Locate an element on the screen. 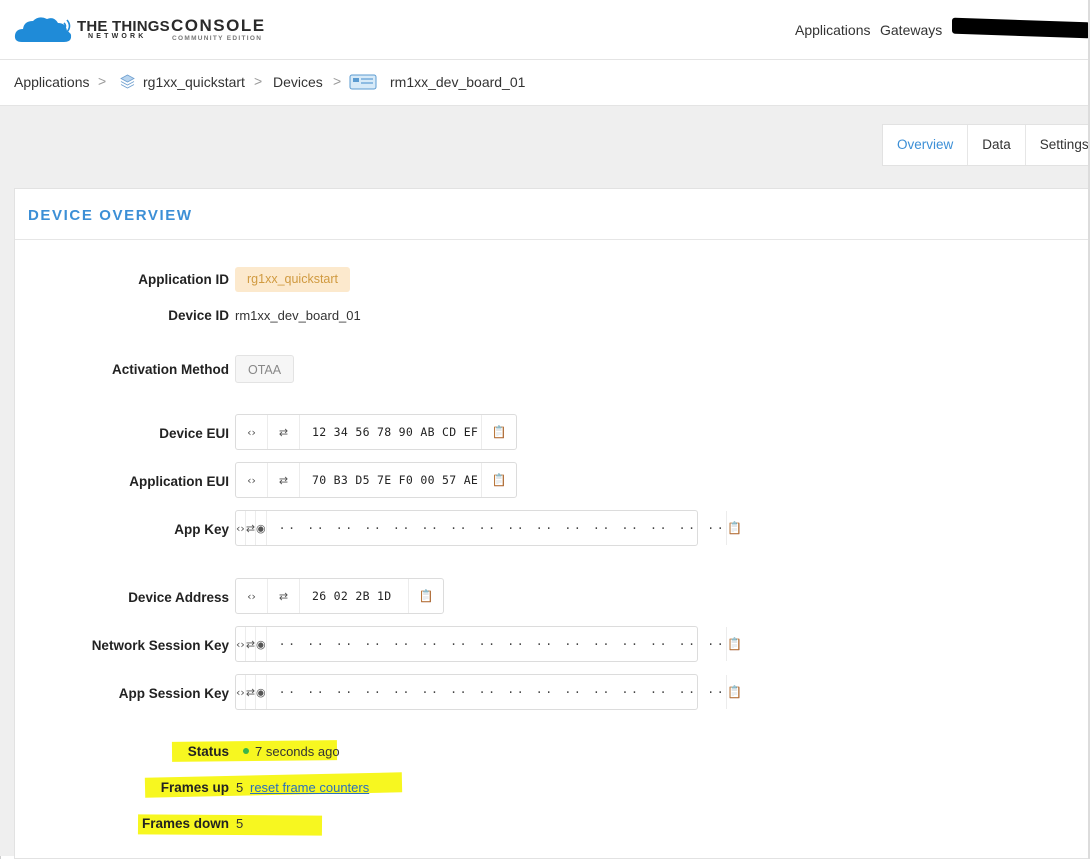 This screenshot has height=859, width=1090. card-header: DEVICE OVERVIEW is located at coordinates (552, 214).